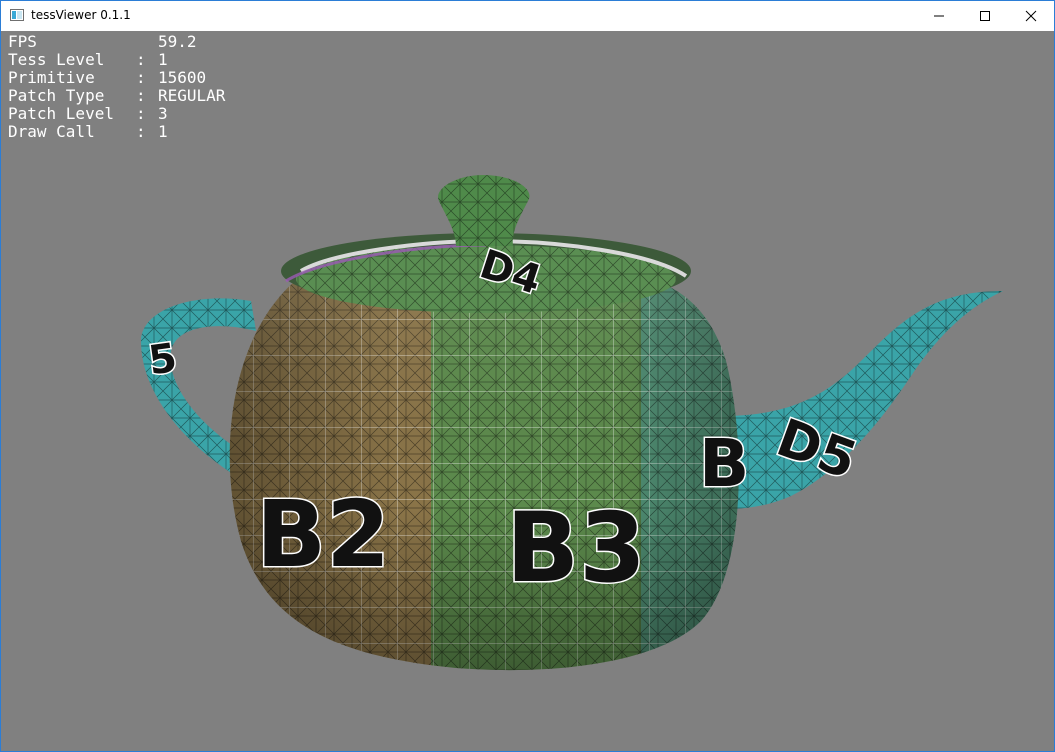 Image resolution: width=1055 pixels, height=752 pixels. I want to click on minimize-button, so click(939, 16).